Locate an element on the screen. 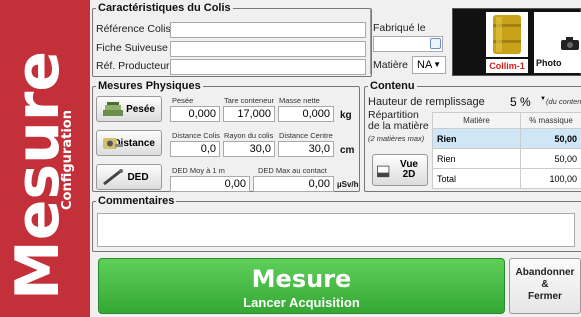 Image resolution: width=581 pixels, height=317 pixels. hauteur-value: 5 % is located at coordinates (520, 102).